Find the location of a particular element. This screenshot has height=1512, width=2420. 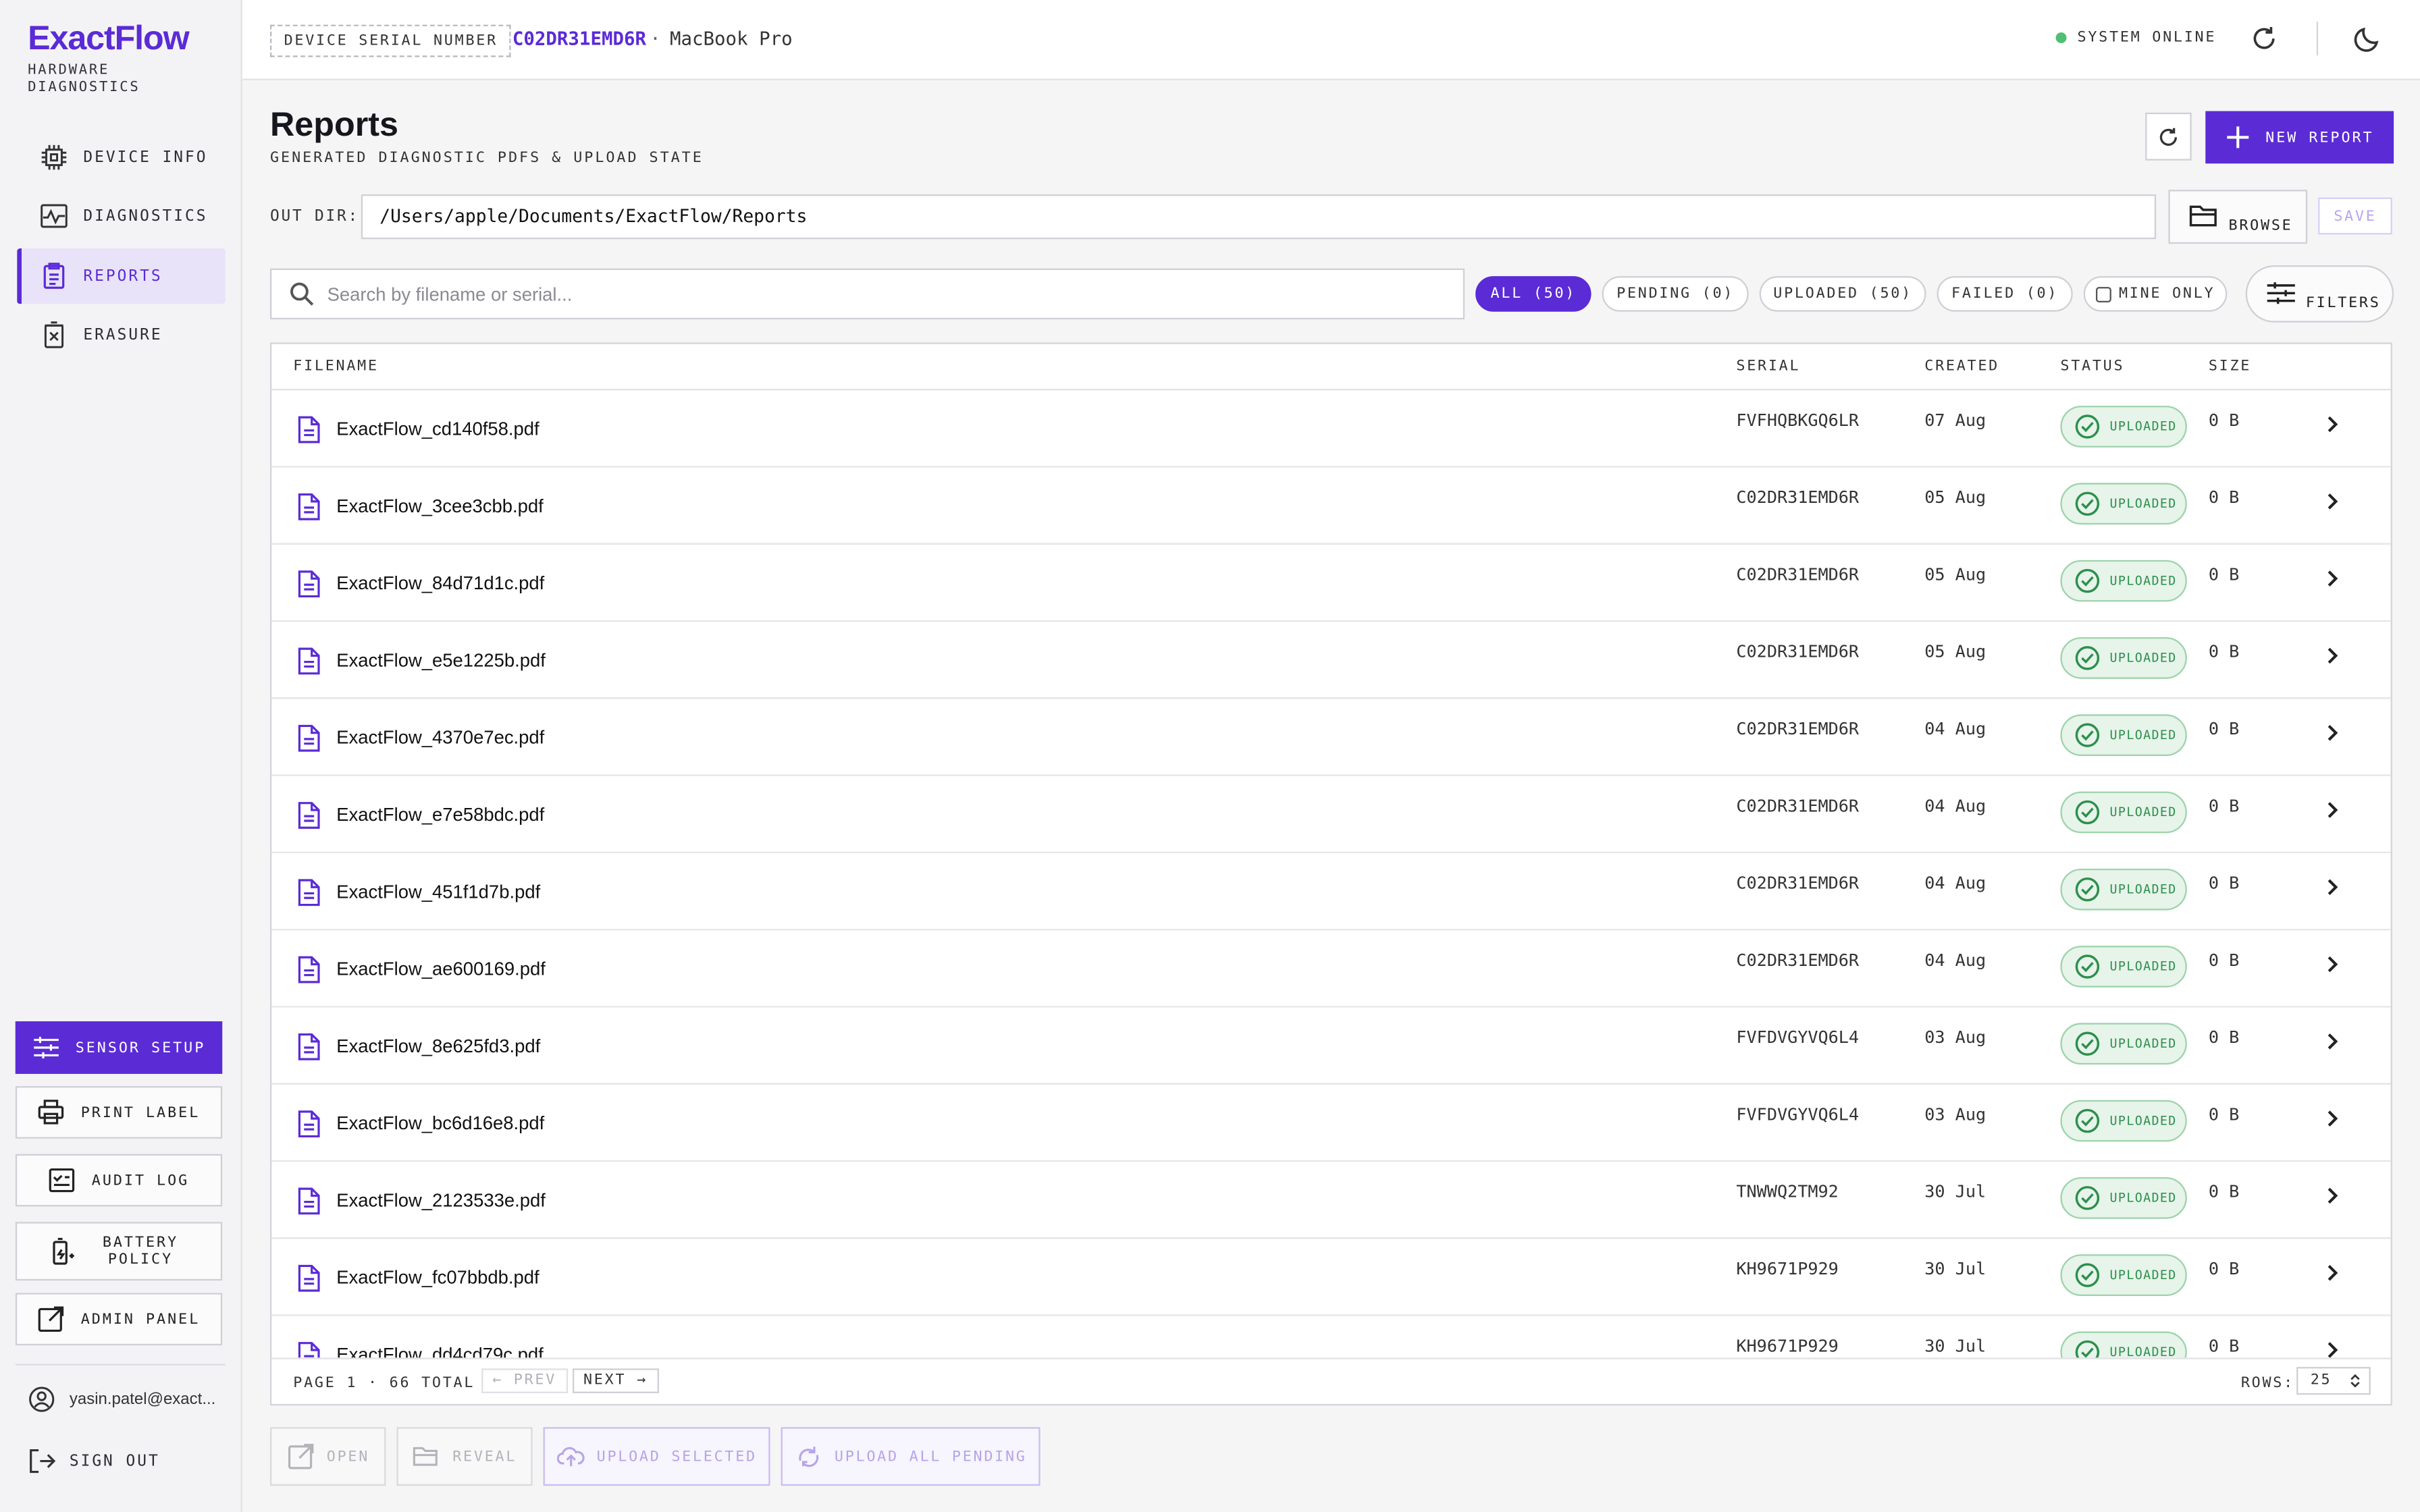

row-serial: TNWWQ2TM92 is located at coordinates (1787, 1191).